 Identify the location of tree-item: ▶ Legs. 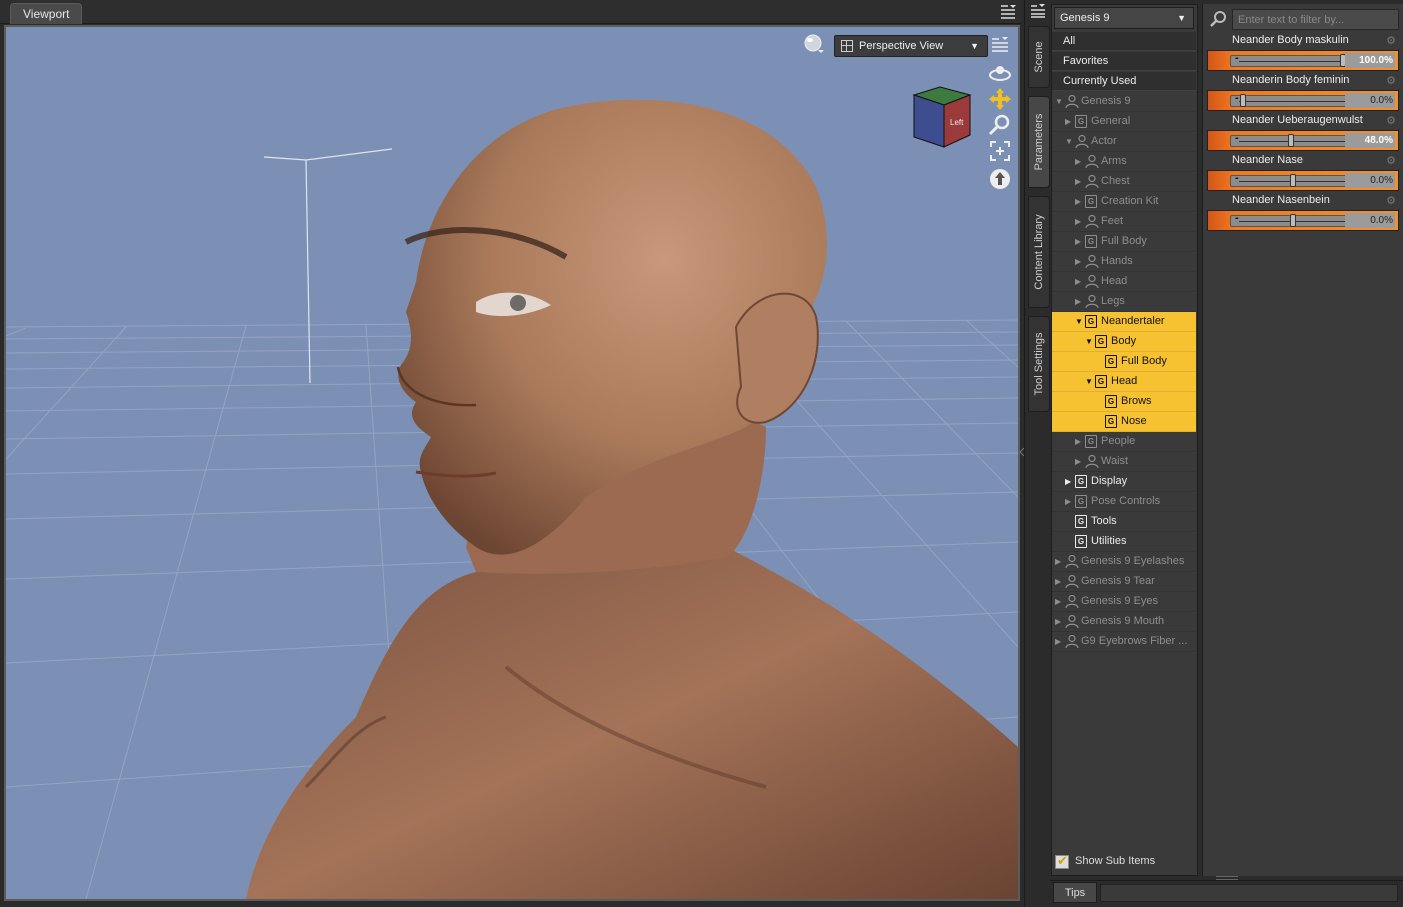
(1124, 302).